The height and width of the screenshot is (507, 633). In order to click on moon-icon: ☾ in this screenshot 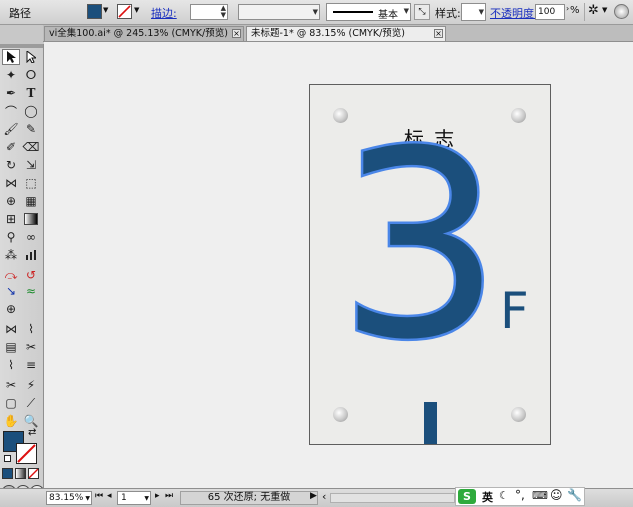, I will do `click(504, 495)`.